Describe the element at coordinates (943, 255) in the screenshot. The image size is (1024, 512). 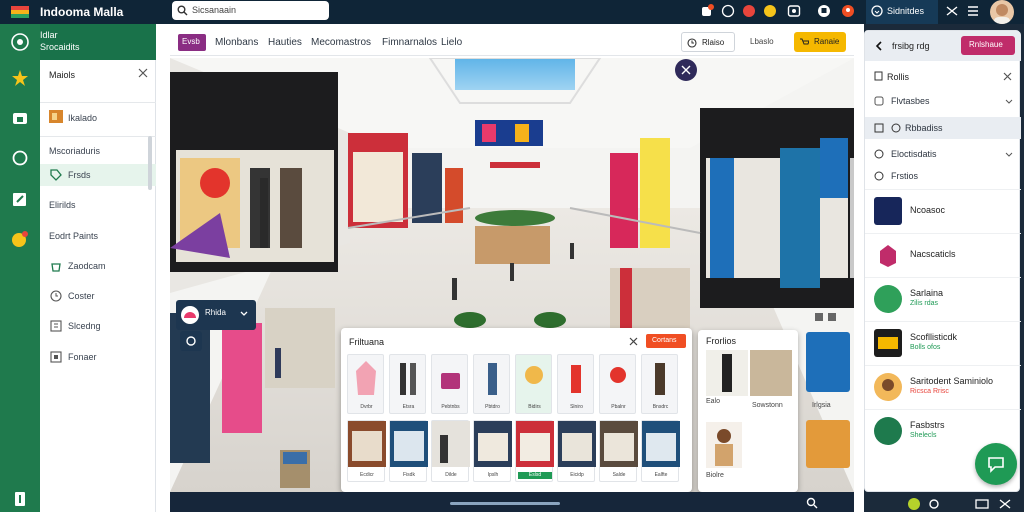
I see `list-item: Nacscaticls` at that location.